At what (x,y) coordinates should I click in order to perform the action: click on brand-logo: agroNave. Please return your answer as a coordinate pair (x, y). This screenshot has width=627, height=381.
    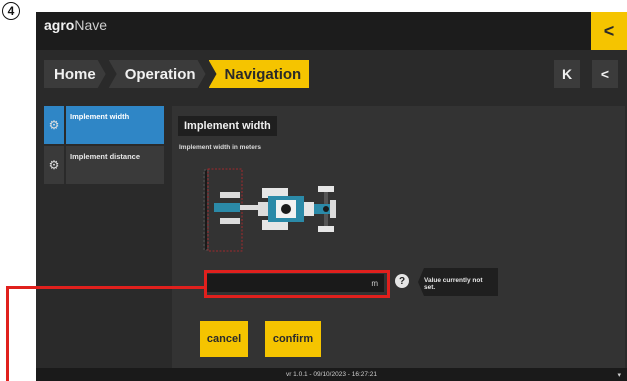
    Looking at the image, I should click on (76, 25).